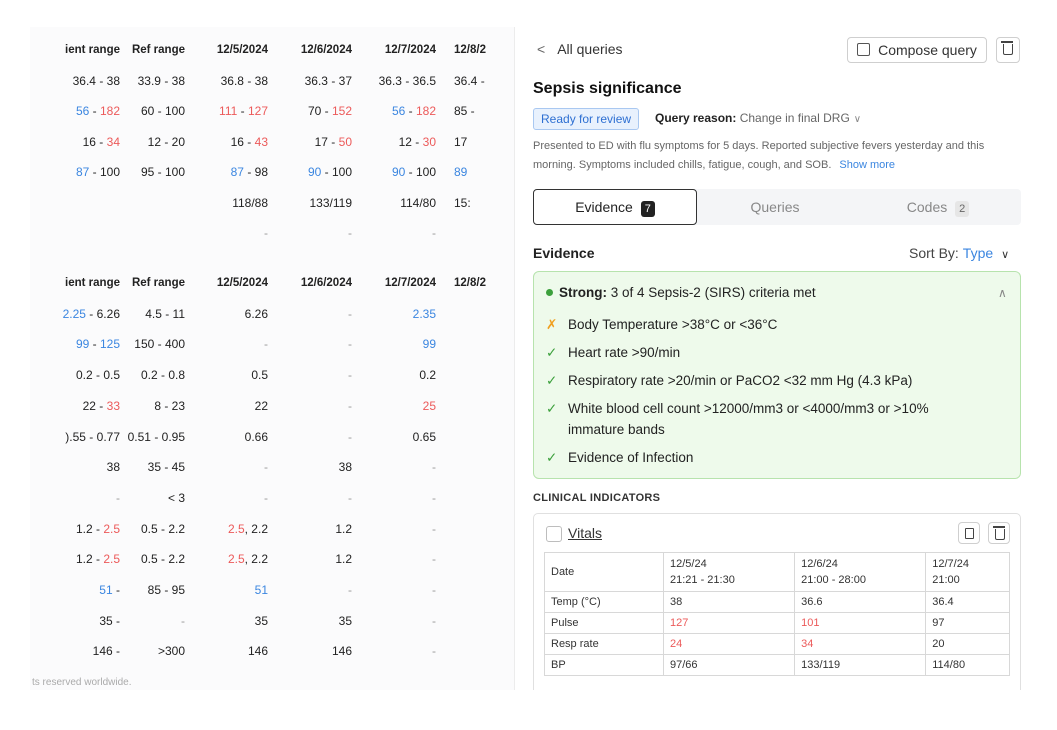  Describe the element at coordinates (250, 202) in the screenshot. I see `lab-cell: 118/88` at that location.